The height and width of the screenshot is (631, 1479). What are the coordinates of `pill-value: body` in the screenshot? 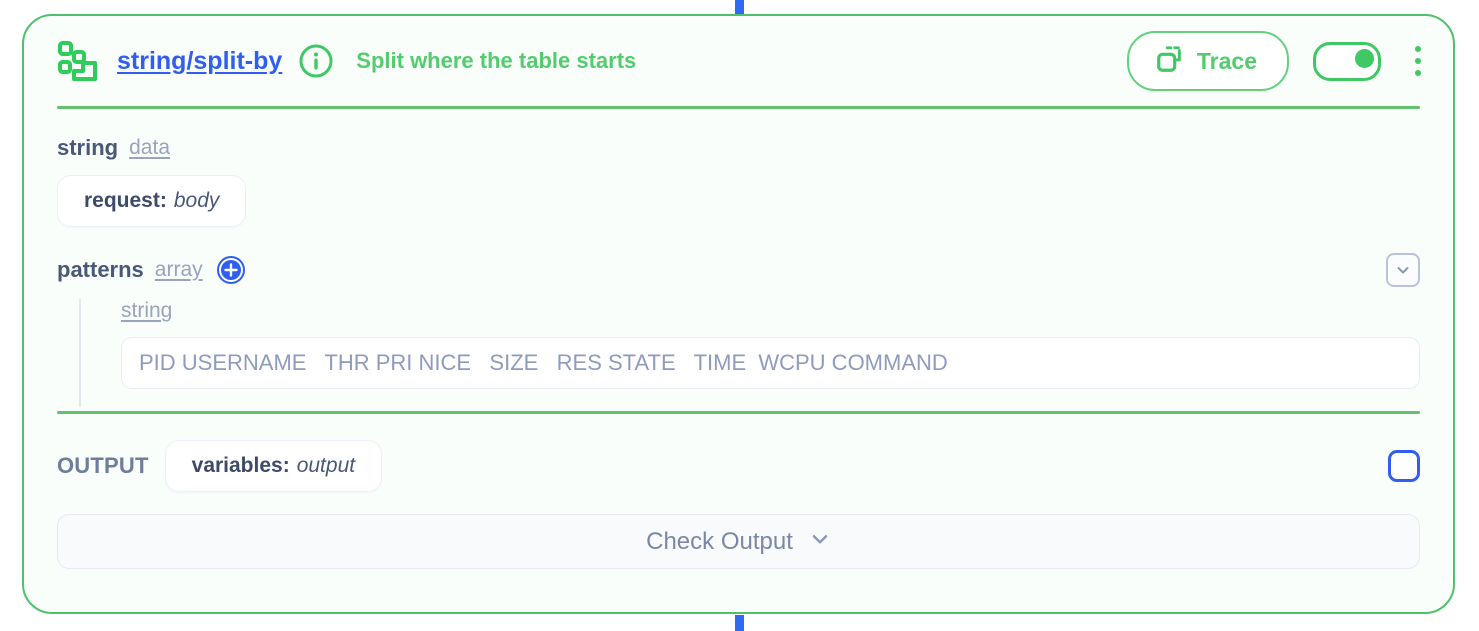 It's located at (196, 200).